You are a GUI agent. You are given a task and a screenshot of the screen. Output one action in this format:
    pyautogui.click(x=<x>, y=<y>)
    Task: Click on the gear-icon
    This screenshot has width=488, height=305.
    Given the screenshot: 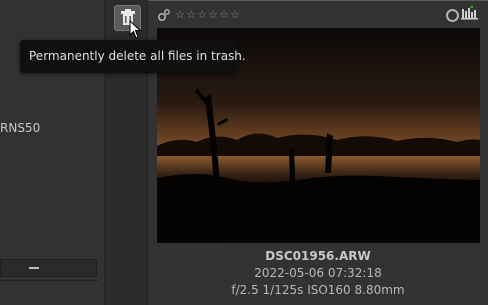 What is the action you would take?
    pyautogui.click(x=164, y=15)
    